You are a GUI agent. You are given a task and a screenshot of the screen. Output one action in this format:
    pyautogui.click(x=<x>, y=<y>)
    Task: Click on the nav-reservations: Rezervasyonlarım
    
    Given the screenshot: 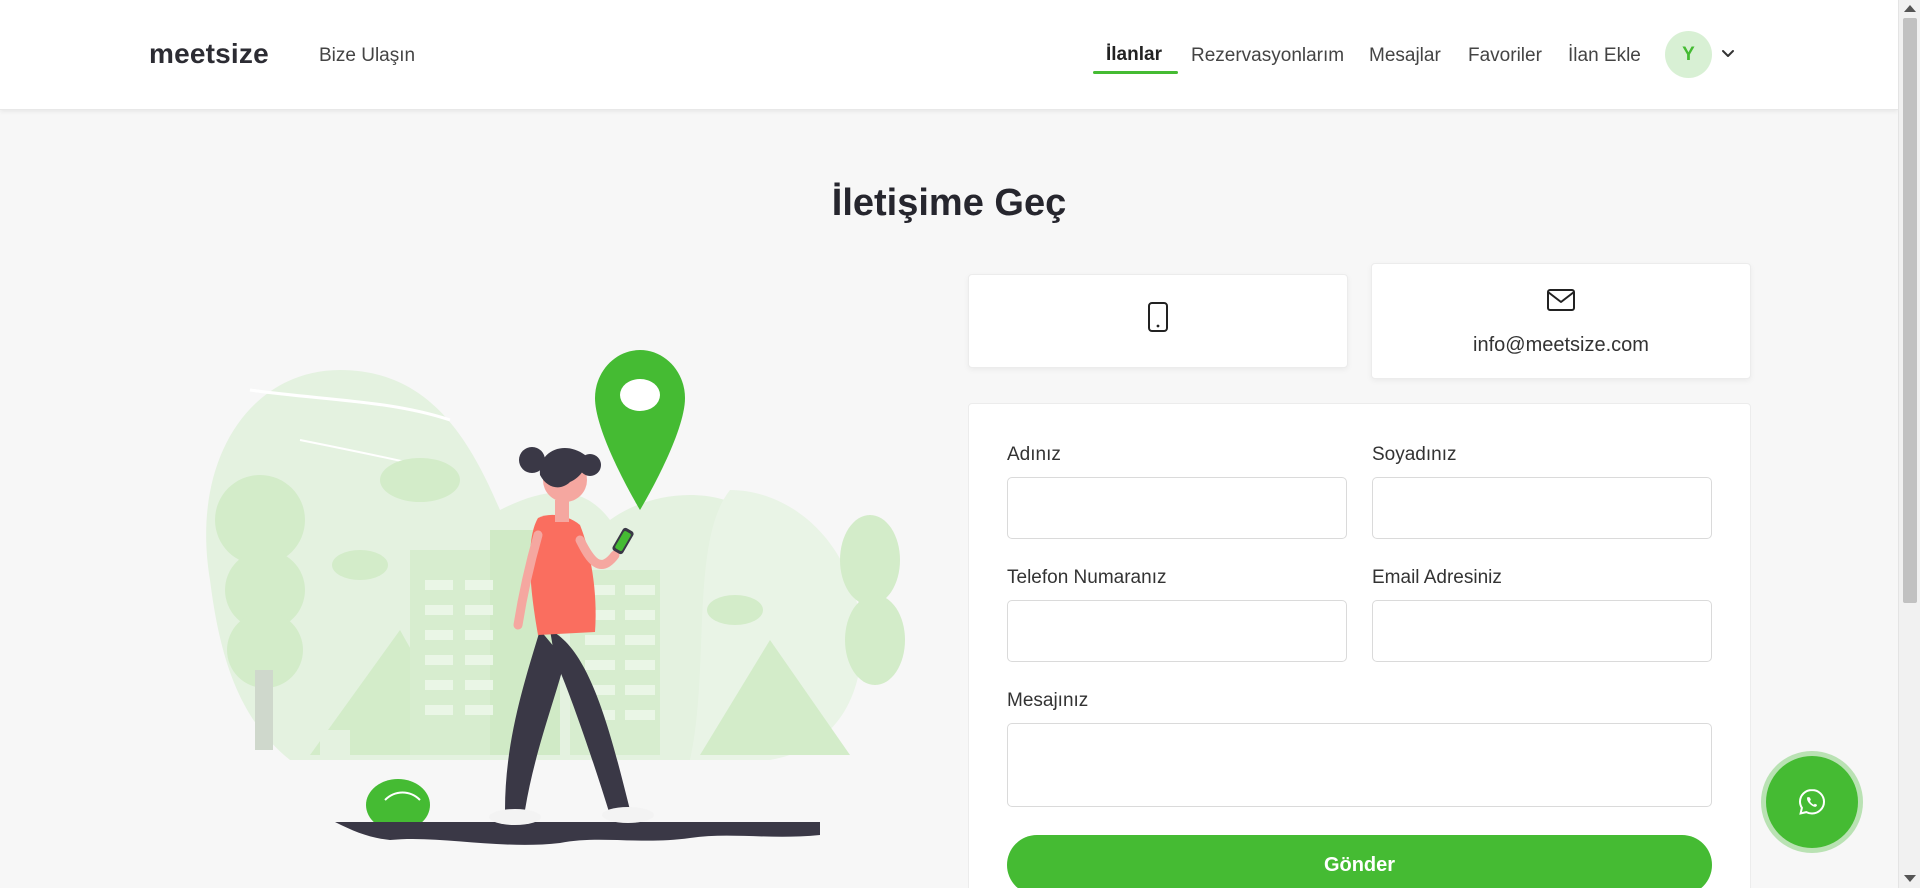 What is the action you would take?
    pyautogui.click(x=1267, y=56)
    